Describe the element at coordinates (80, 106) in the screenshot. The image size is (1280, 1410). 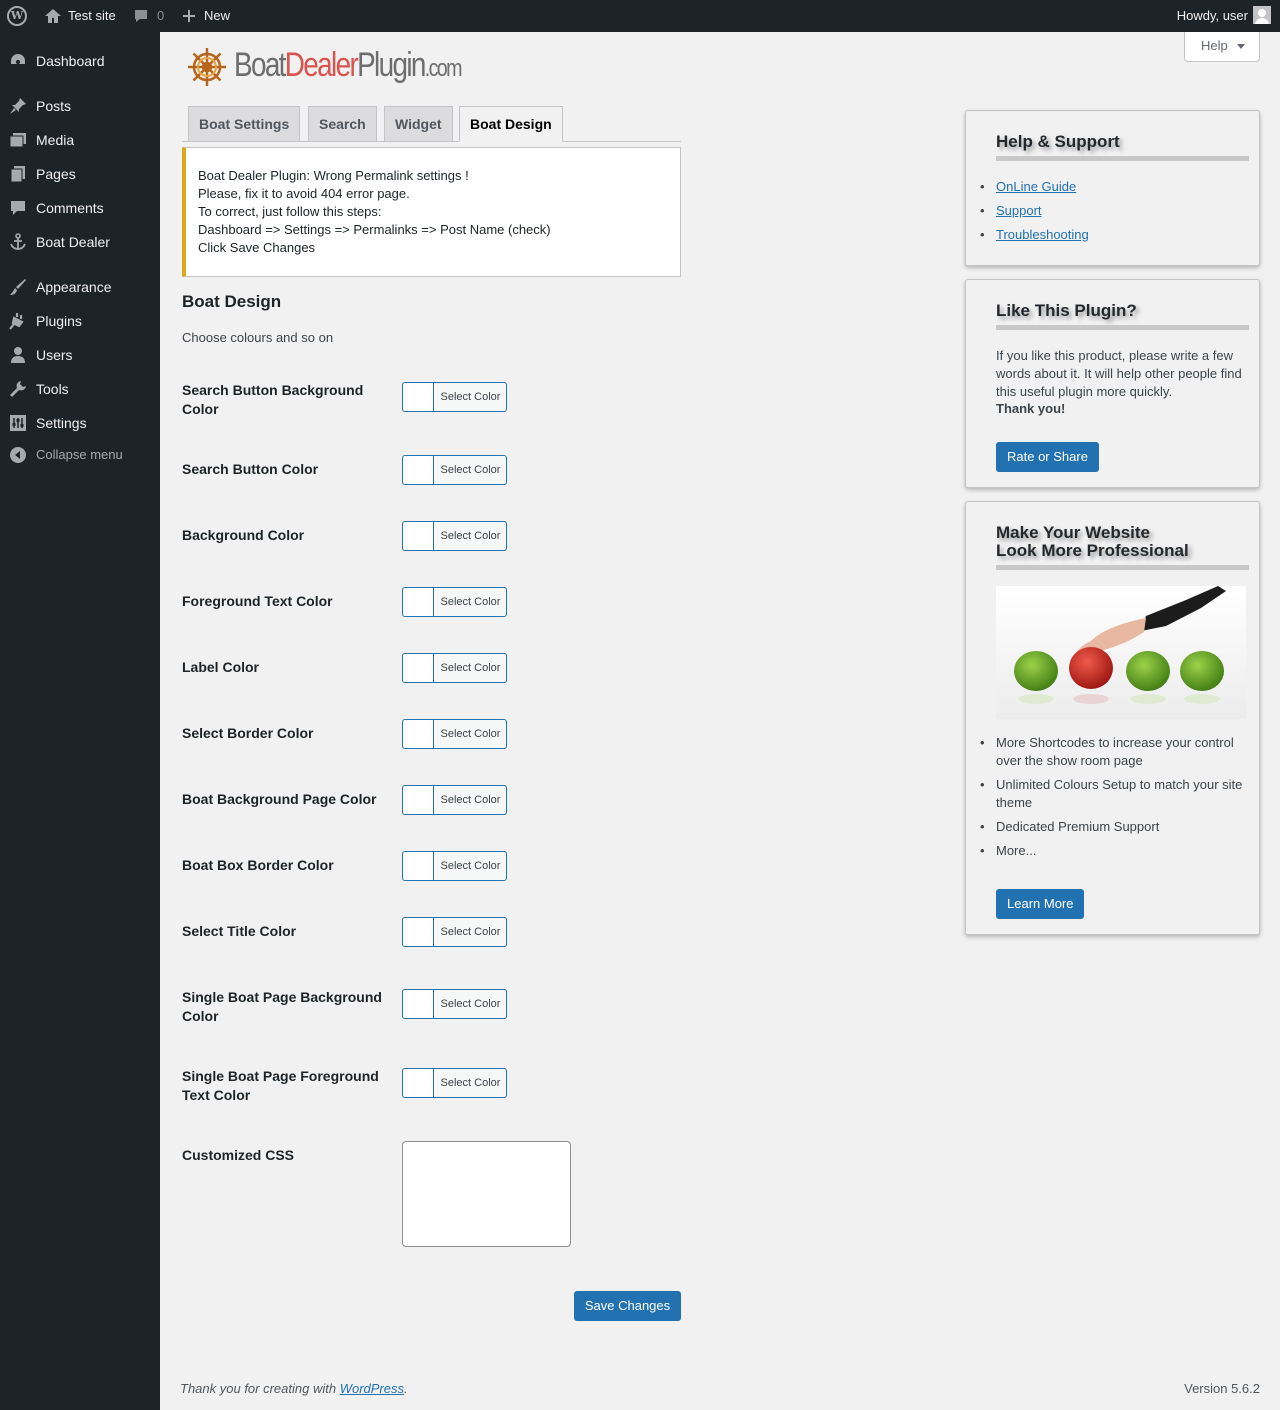
I see `menu-item-posts: Posts` at that location.